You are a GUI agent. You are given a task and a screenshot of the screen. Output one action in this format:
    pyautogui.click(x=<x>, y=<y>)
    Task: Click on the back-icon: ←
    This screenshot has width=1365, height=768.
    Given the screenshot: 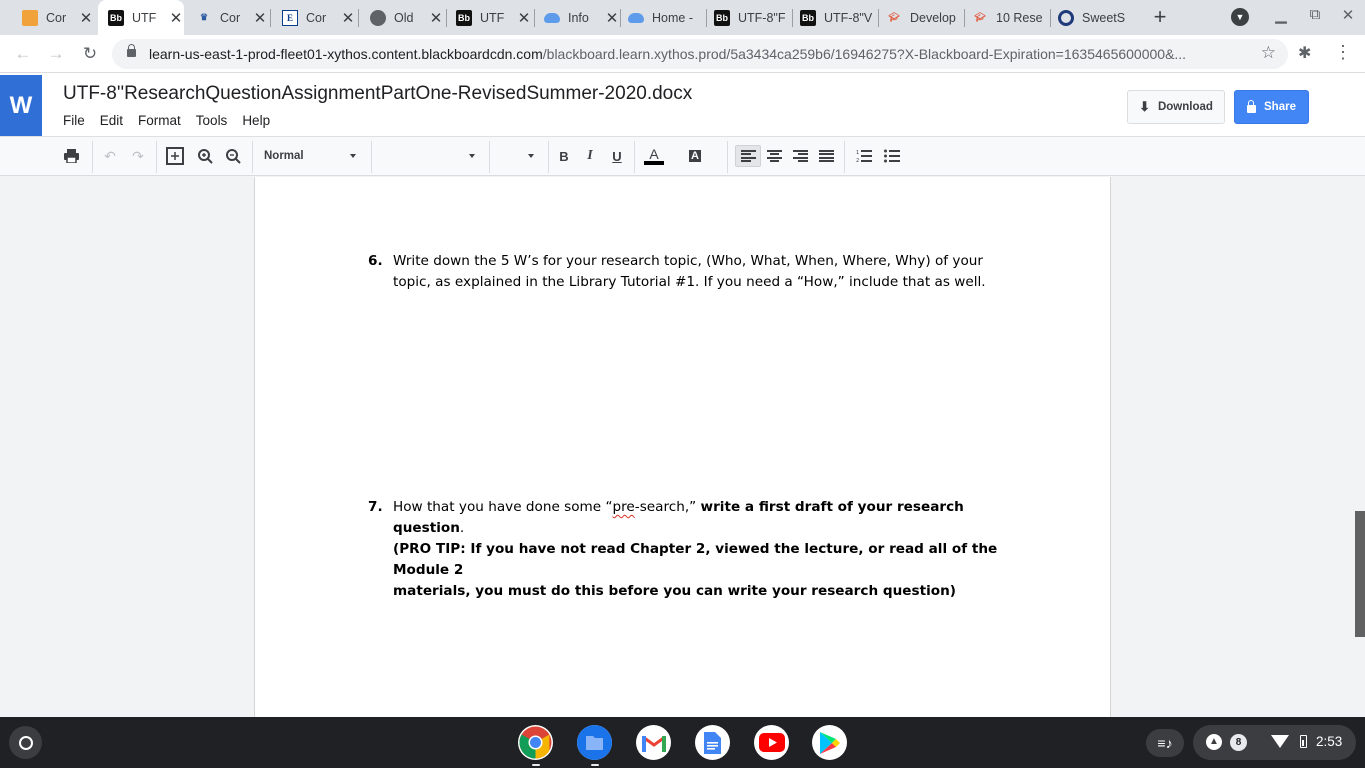 What is the action you would take?
    pyautogui.click(x=23, y=54)
    